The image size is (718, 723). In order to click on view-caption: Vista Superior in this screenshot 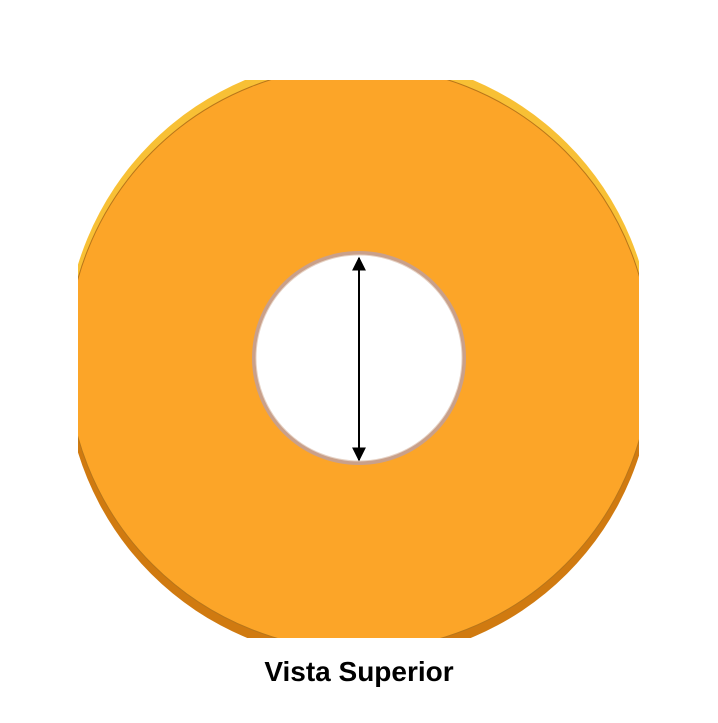, I will do `click(359, 671)`.